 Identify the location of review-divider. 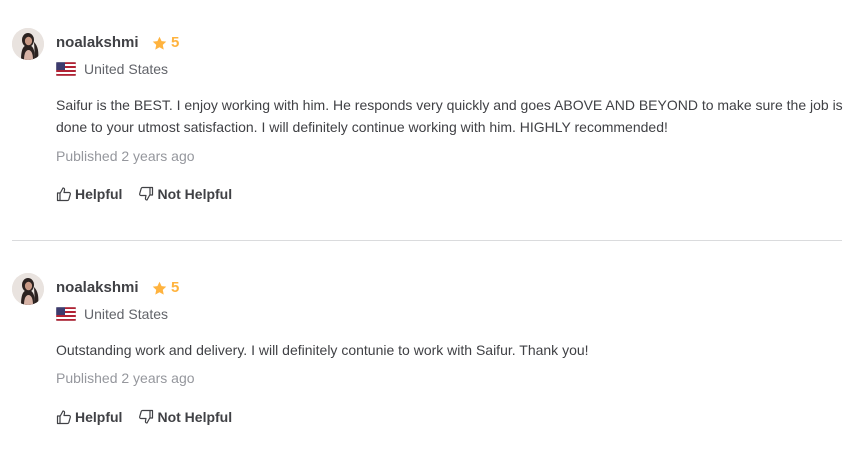
(427, 240).